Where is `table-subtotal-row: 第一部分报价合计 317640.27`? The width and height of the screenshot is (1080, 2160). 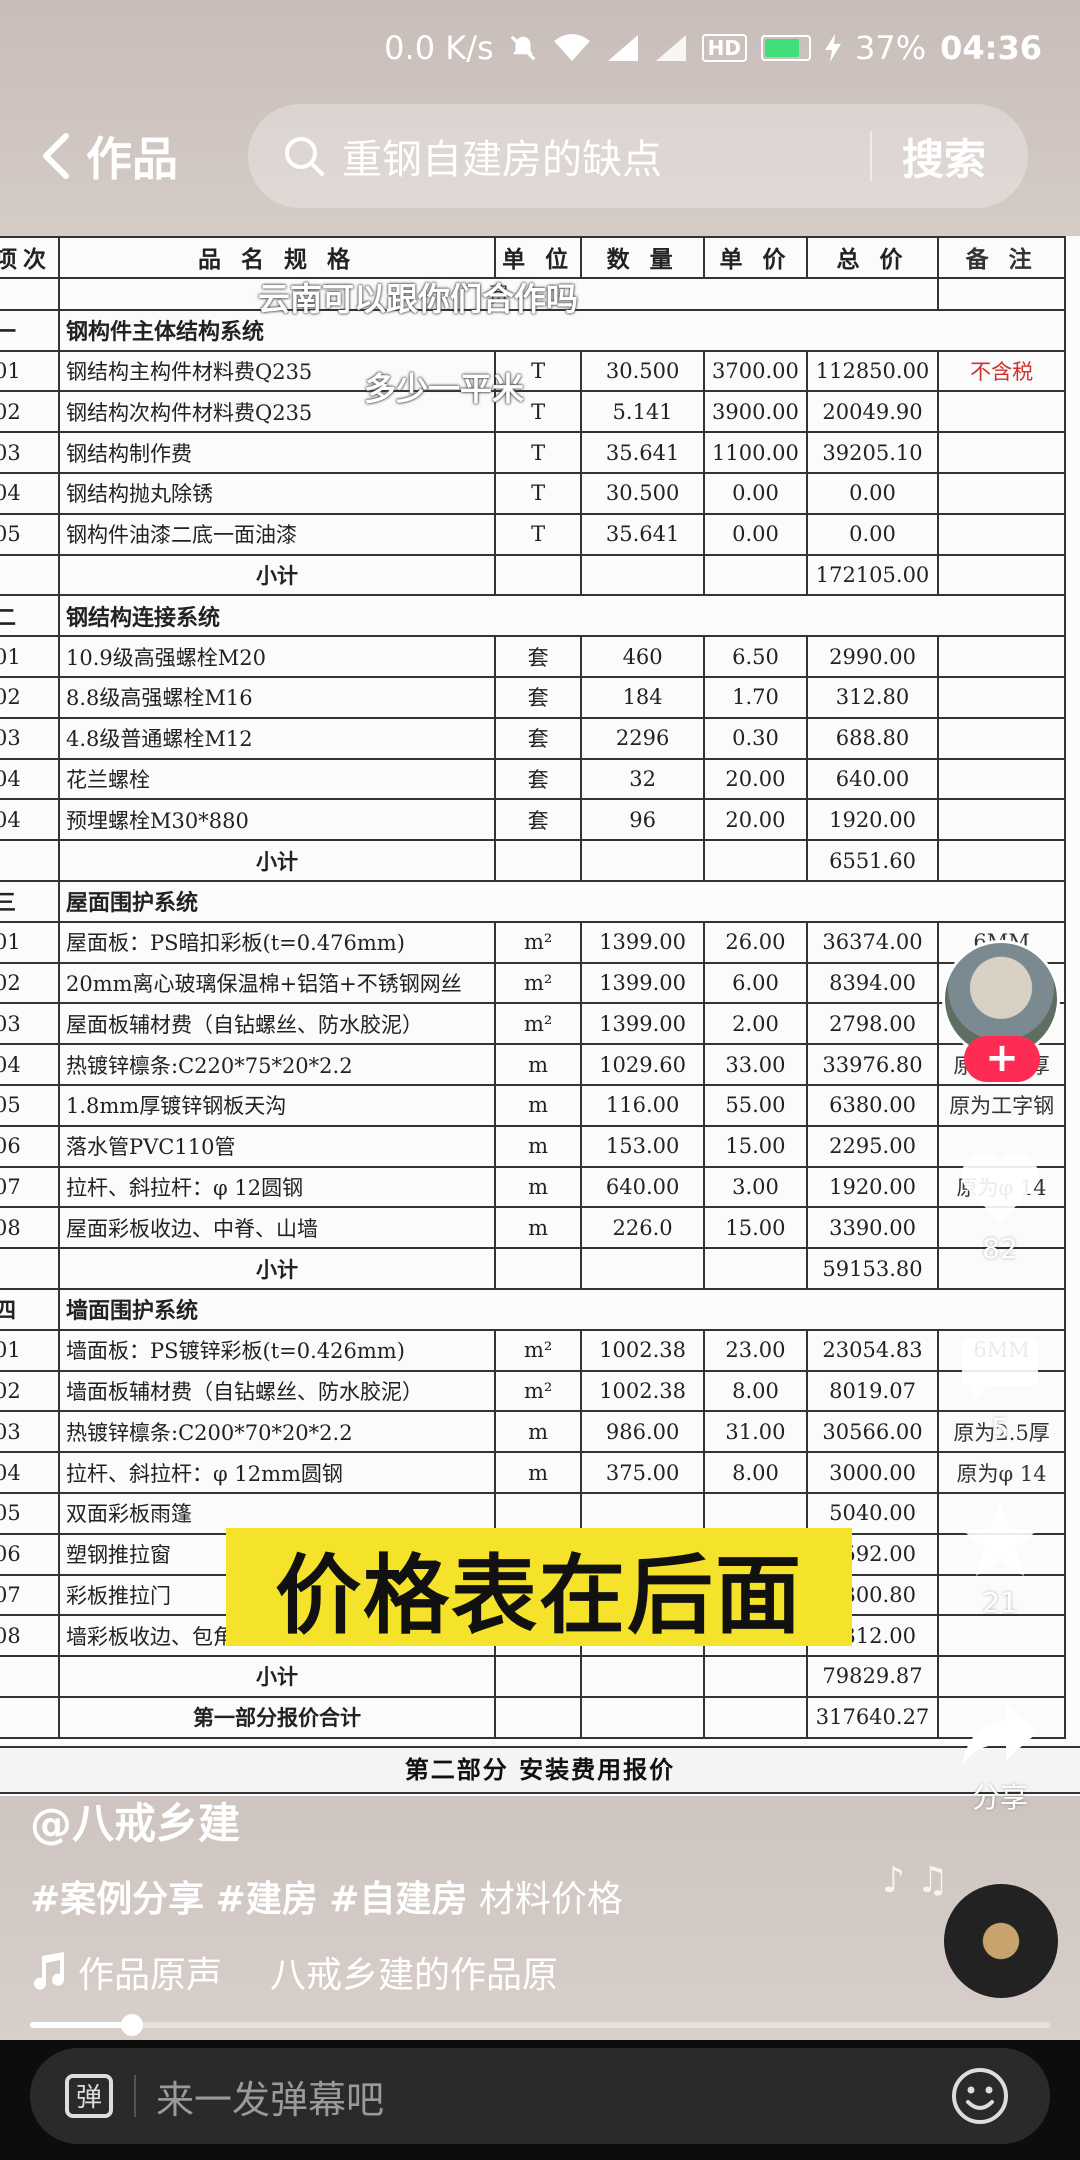 table-subtotal-row: 第一部分报价合计 317640.27 is located at coordinates (533, 1717).